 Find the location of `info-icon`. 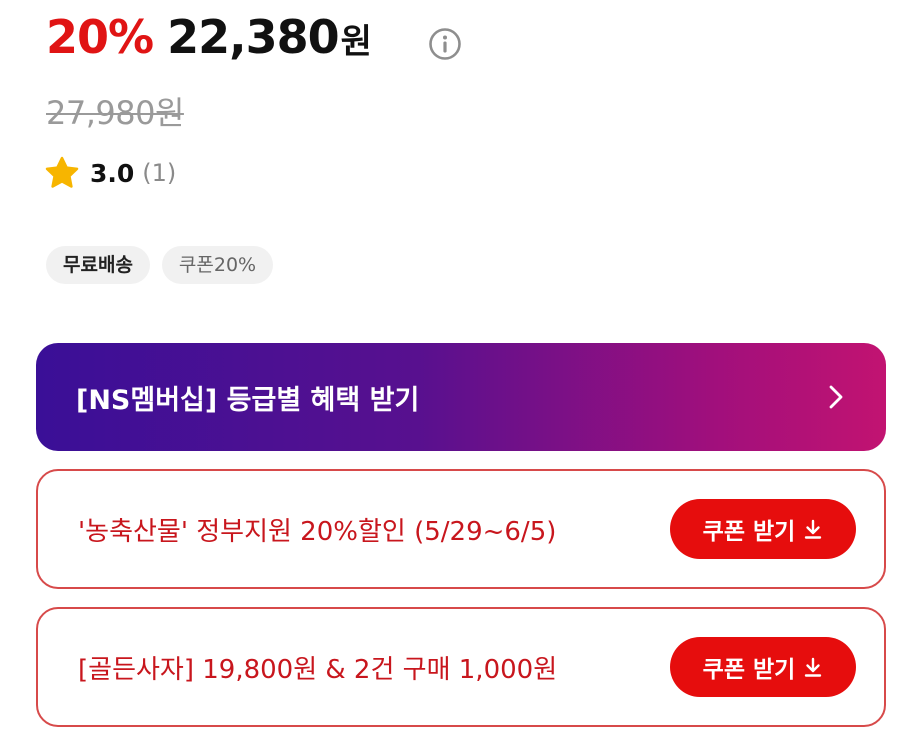

info-icon is located at coordinates (445, 44).